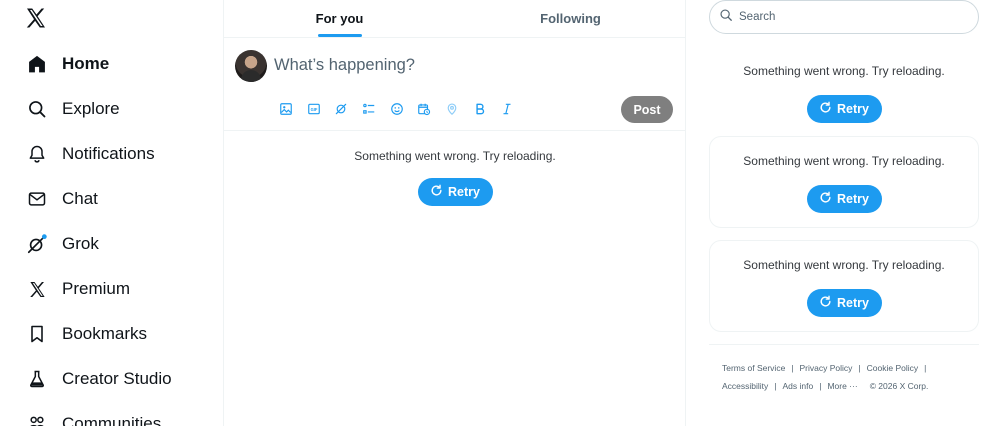  I want to click on search-input, so click(849, 17).